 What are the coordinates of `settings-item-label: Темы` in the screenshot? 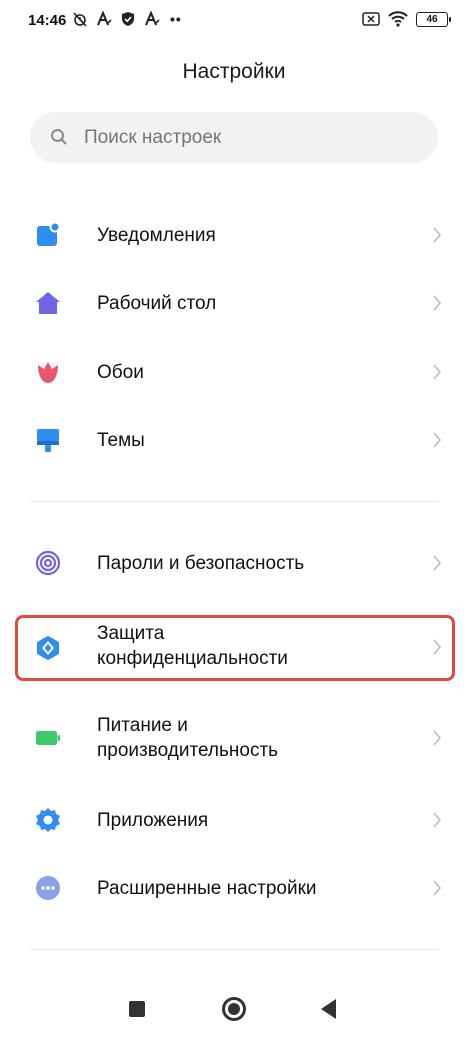 It's located at (121, 440).